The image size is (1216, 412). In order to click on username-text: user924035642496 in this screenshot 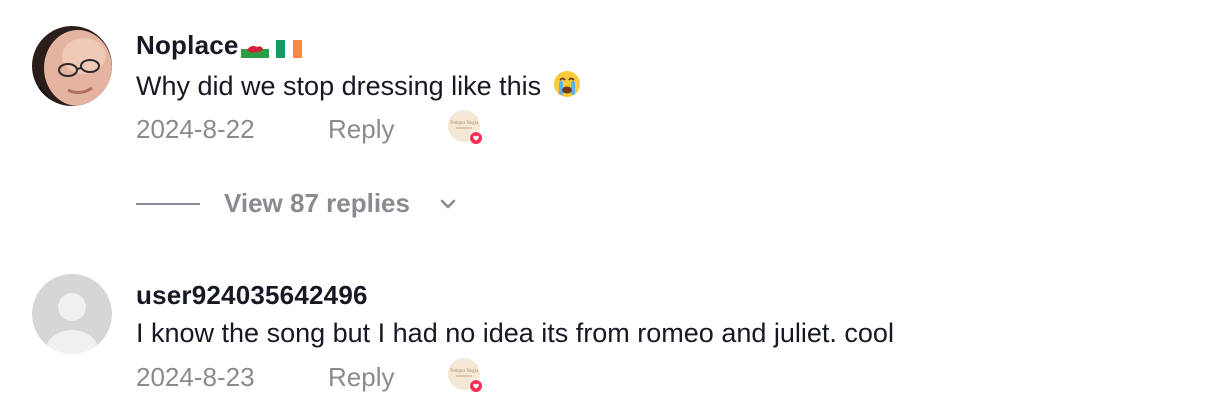, I will do `click(252, 295)`.